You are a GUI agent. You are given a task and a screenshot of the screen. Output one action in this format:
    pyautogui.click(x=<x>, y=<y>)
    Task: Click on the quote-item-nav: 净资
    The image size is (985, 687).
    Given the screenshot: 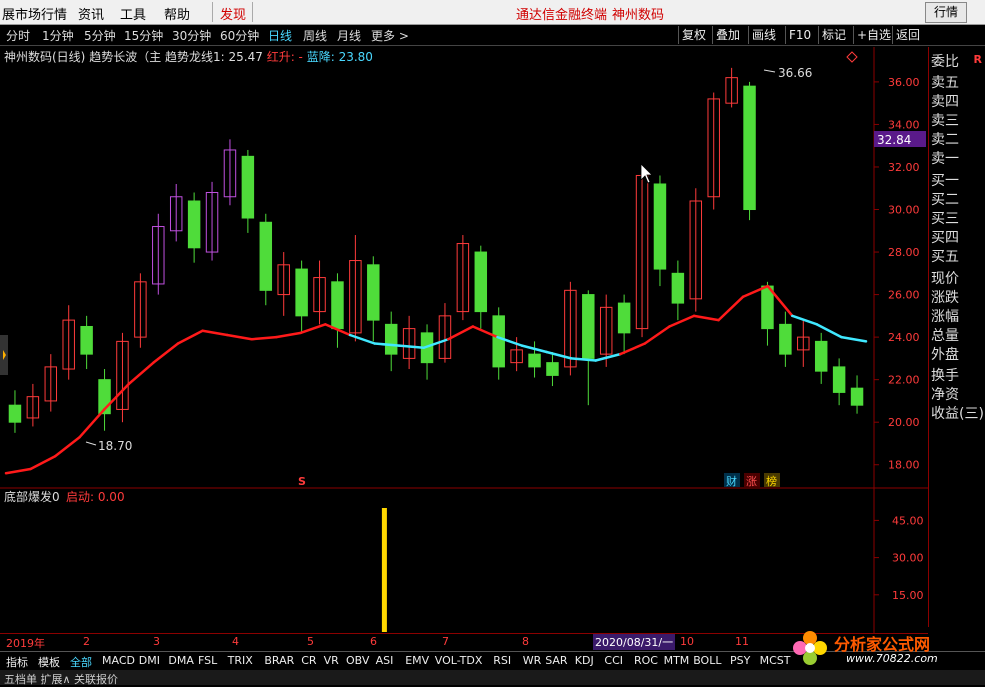 What is the action you would take?
    pyautogui.click(x=945, y=394)
    